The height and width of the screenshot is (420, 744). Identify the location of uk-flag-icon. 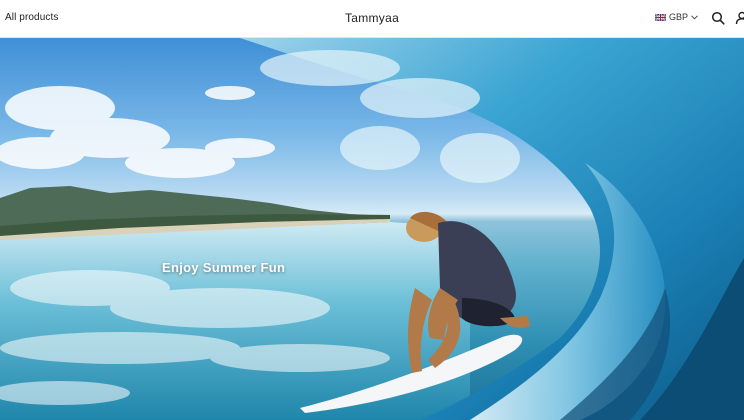
(660, 17).